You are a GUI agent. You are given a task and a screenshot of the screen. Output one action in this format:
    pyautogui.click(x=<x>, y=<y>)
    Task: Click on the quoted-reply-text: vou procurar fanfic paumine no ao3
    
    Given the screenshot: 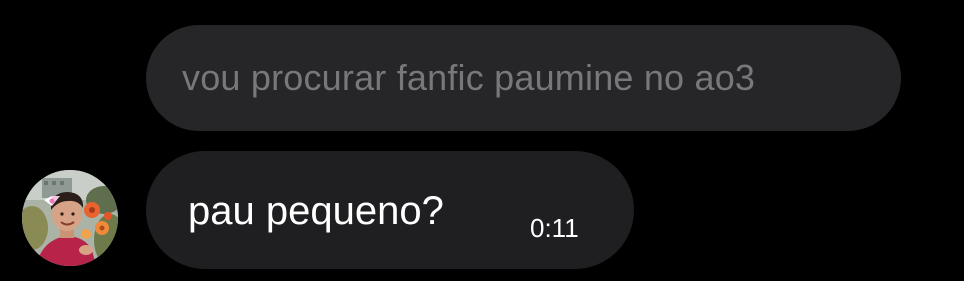 What is the action you would take?
    pyautogui.click(x=469, y=77)
    